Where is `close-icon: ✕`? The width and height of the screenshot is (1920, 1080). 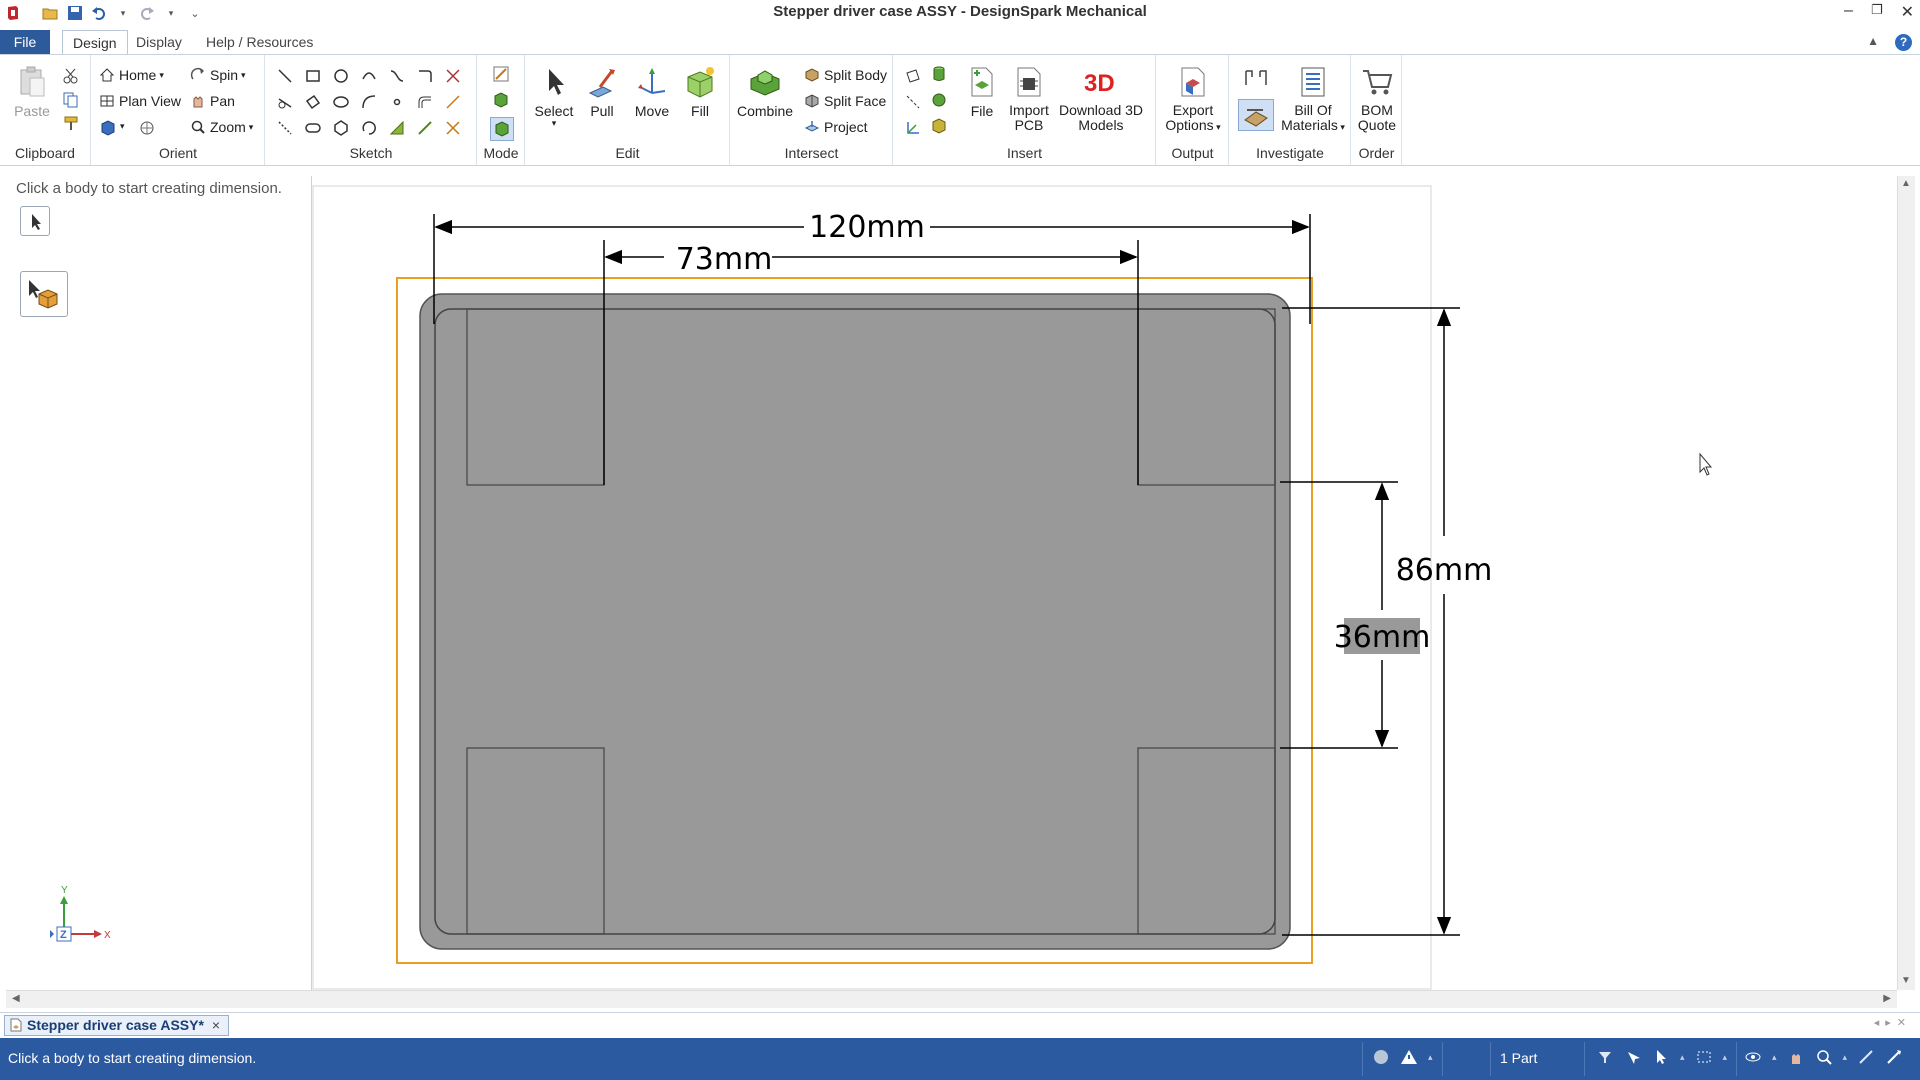 close-icon: ✕ is located at coordinates (1907, 12).